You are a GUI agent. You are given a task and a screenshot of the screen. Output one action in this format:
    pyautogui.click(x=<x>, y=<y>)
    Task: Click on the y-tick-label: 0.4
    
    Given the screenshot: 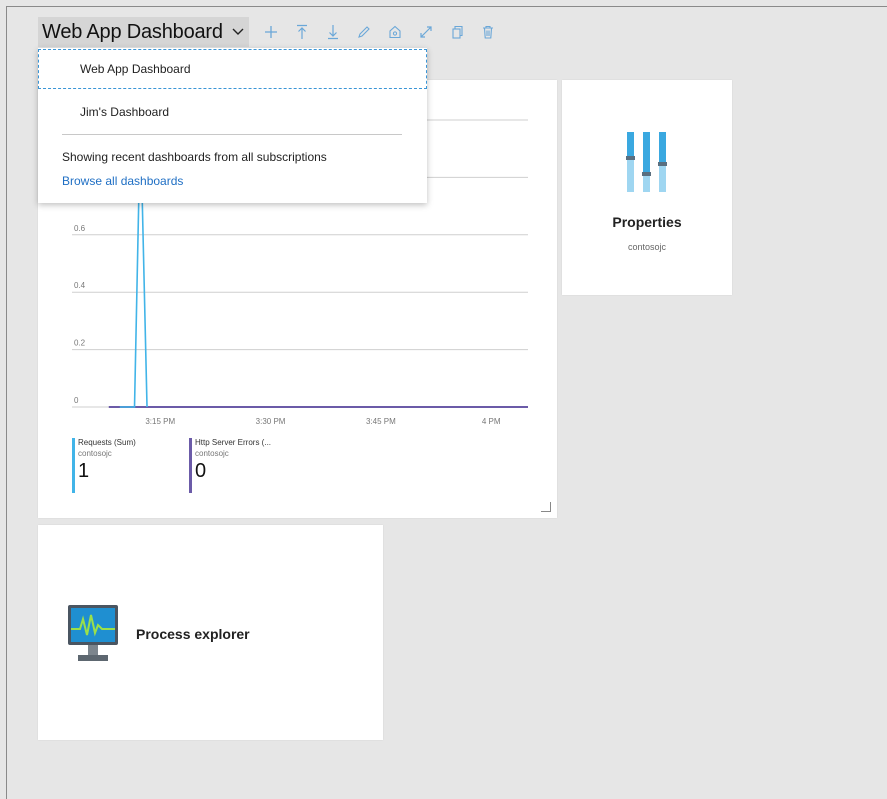 What is the action you would take?
    pyautogui.click(x=80, y=285)
    